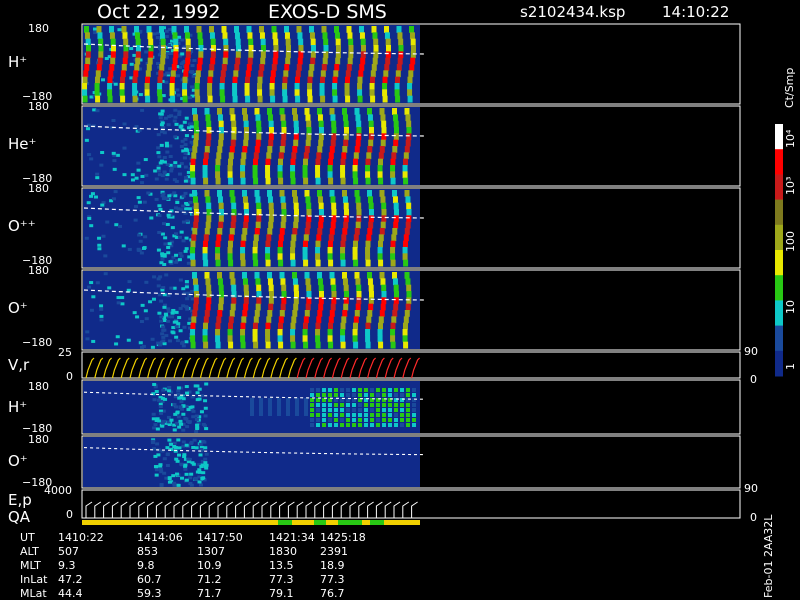 The image size is (800, 600). What do you see at coordinates (209, 593) in the screenshot?
I see `ephemeris-cell: 71.7` at bounding box center [209, 593].